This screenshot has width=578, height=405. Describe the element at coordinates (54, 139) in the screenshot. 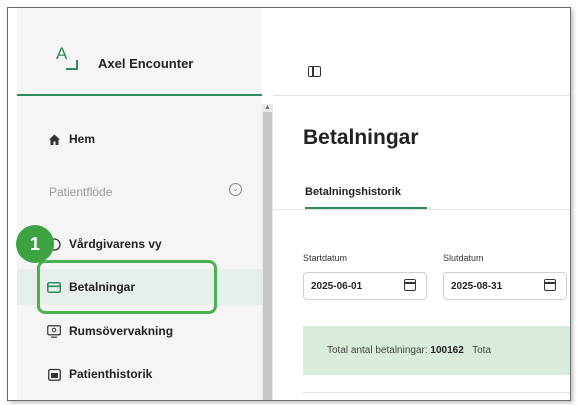

I see `home-icon` at that location.